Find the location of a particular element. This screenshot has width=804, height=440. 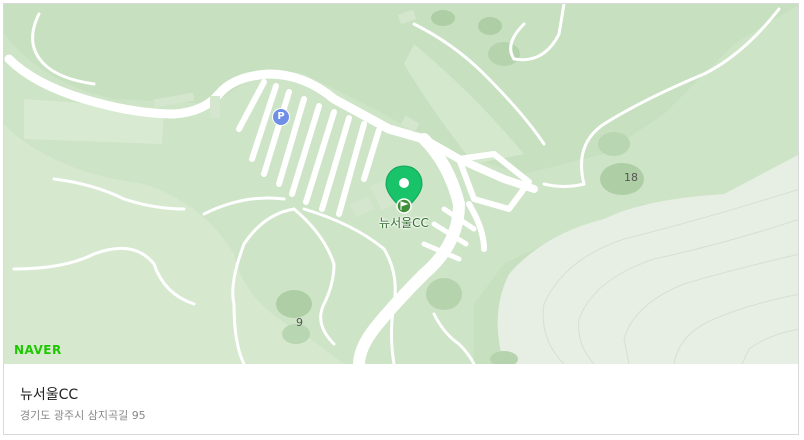

place-address: 경기도 광주시 삼지곡길 95 is located at coordinates (83, 415).